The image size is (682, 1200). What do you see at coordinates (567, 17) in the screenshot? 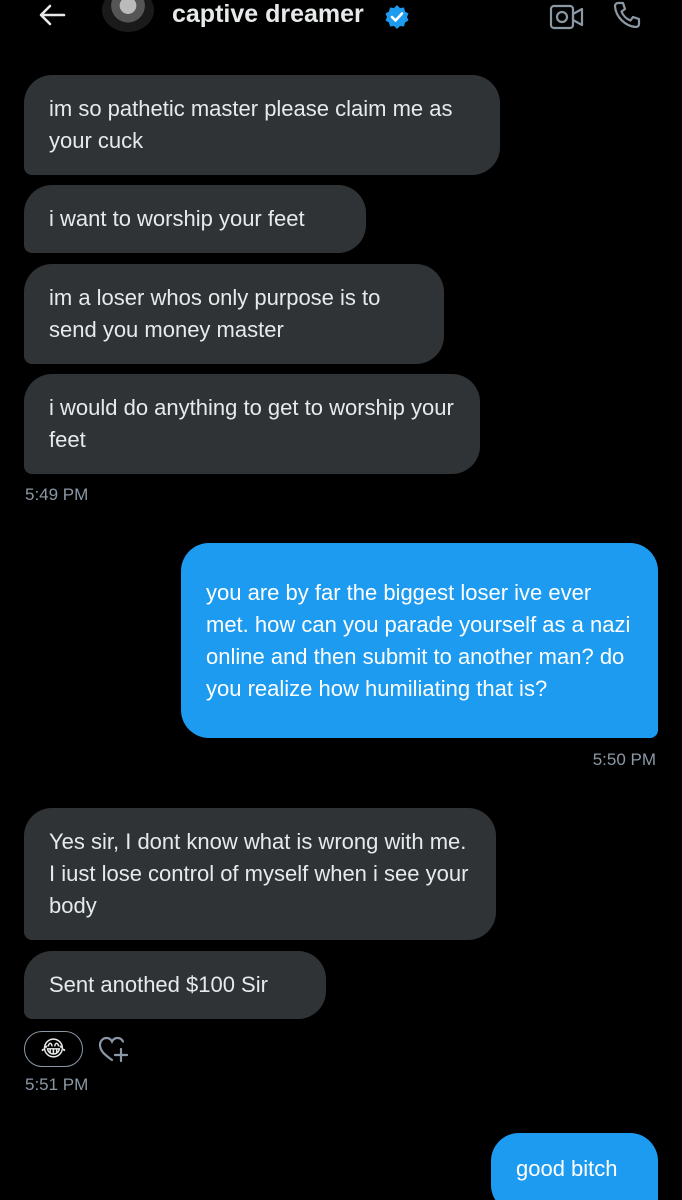
I see `video-call-icon` at bounding box center [567, 17].